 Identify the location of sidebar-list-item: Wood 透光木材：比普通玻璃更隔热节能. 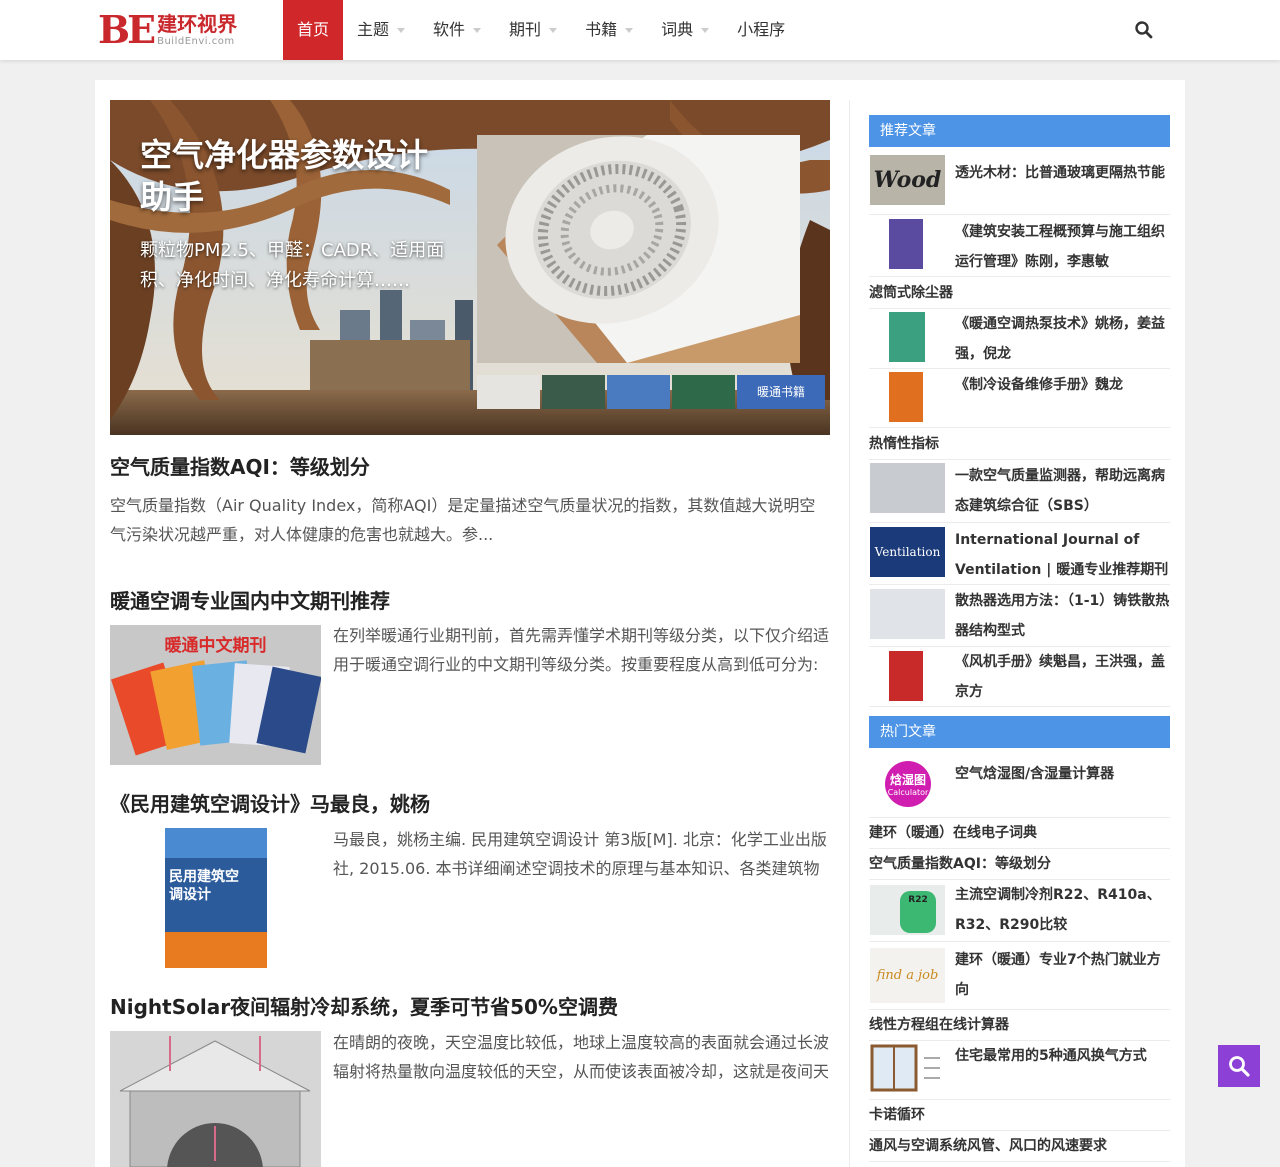
(1019, 185).